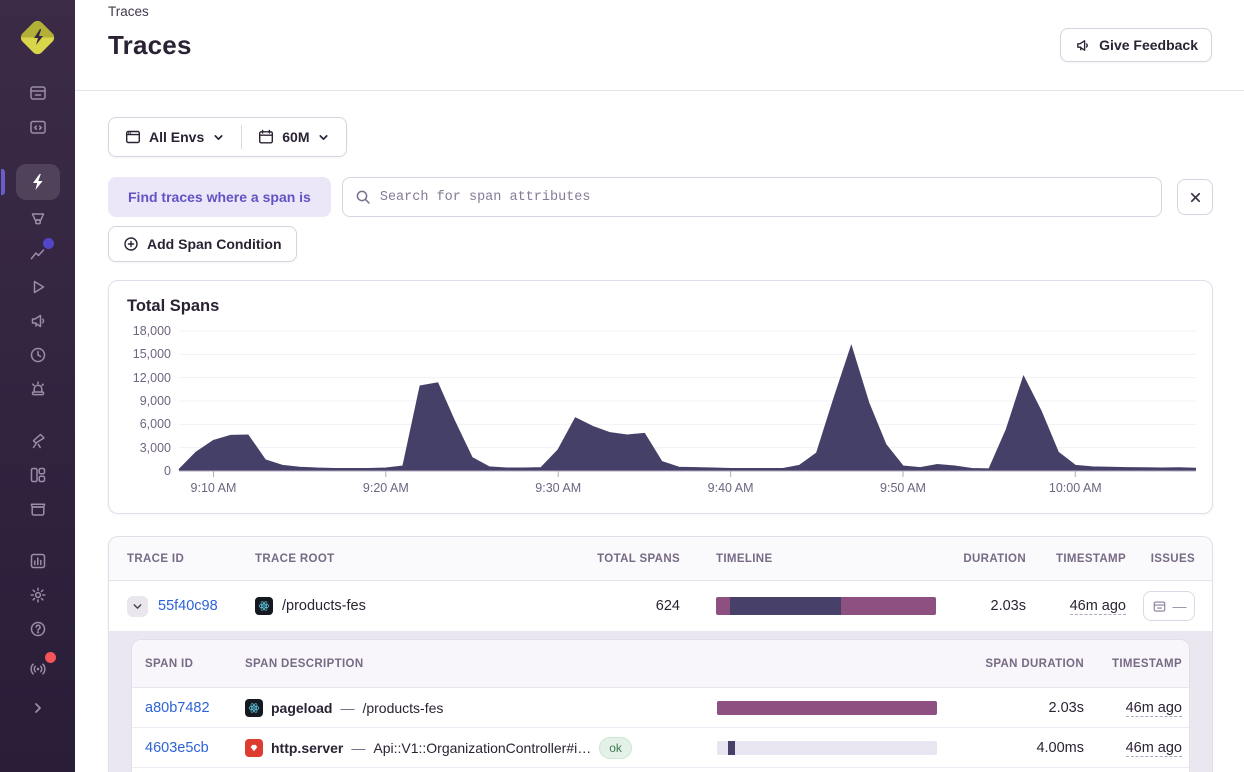 The width and height of the screenshot is (1244, 772). What do you see at coordinates (302, 707) in the screenshot?
I see `span-op: pageload` at bounding box center [302, 707].